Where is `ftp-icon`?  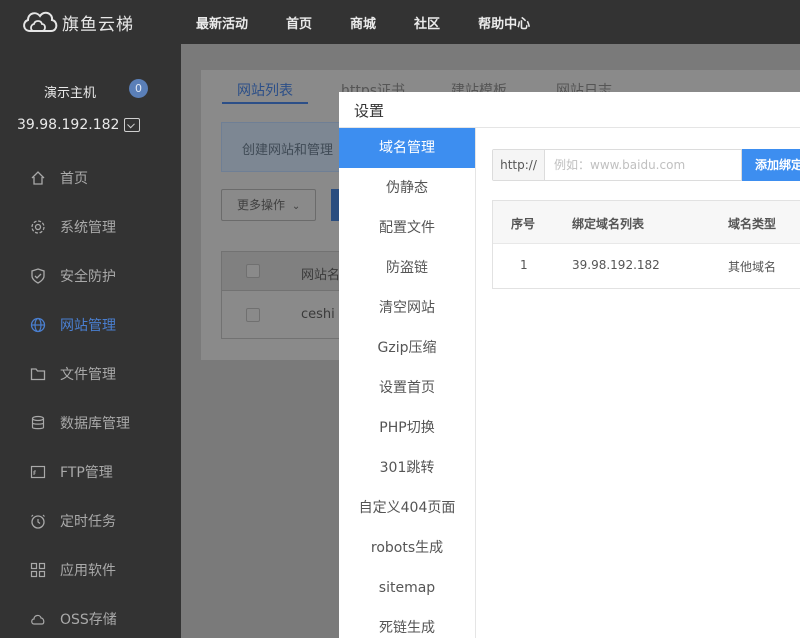
ftp-icon is located at coordinates (38, 472).